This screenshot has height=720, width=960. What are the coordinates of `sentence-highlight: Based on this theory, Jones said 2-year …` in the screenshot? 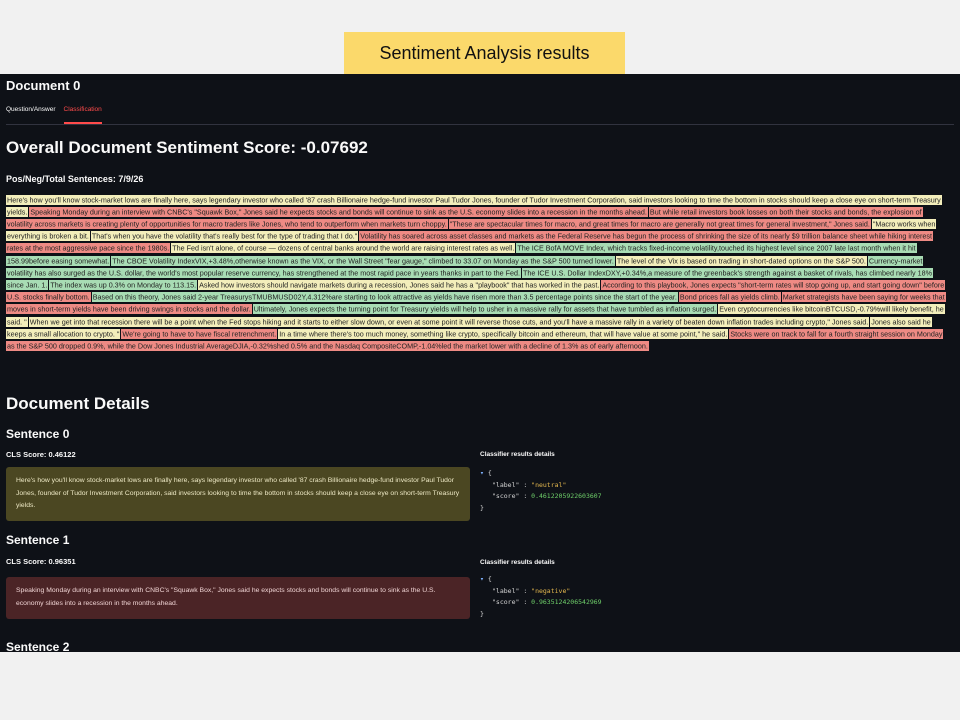 It's located at (384, 297).